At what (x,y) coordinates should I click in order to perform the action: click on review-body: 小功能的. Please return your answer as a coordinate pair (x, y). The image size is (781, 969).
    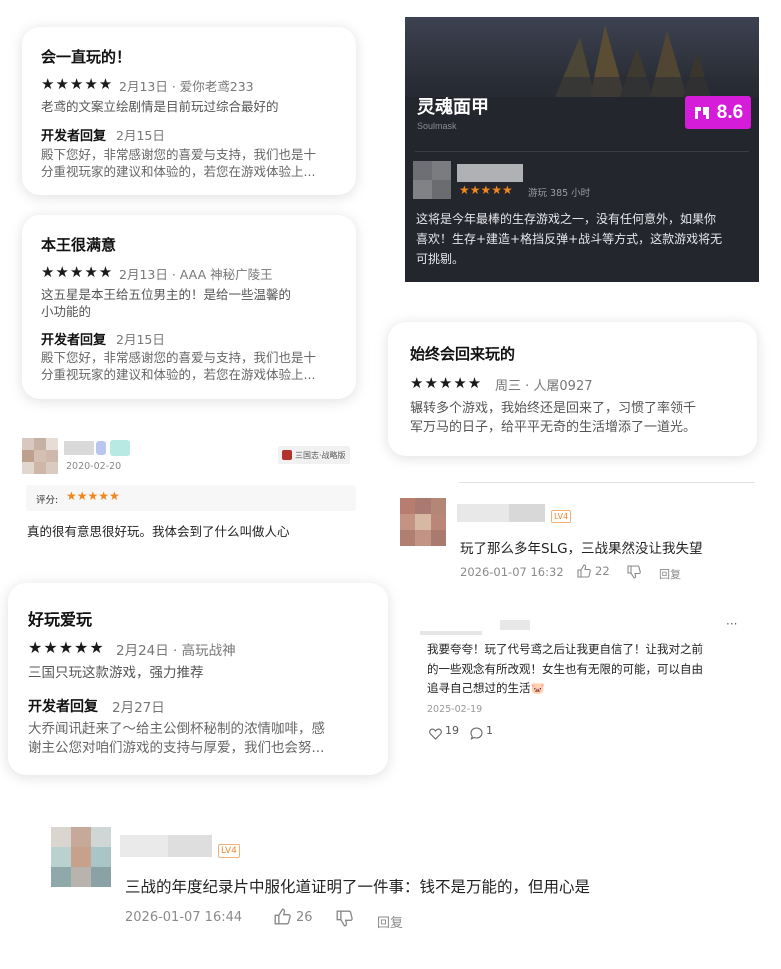
    Looking at the image, I should click on (66, 311).